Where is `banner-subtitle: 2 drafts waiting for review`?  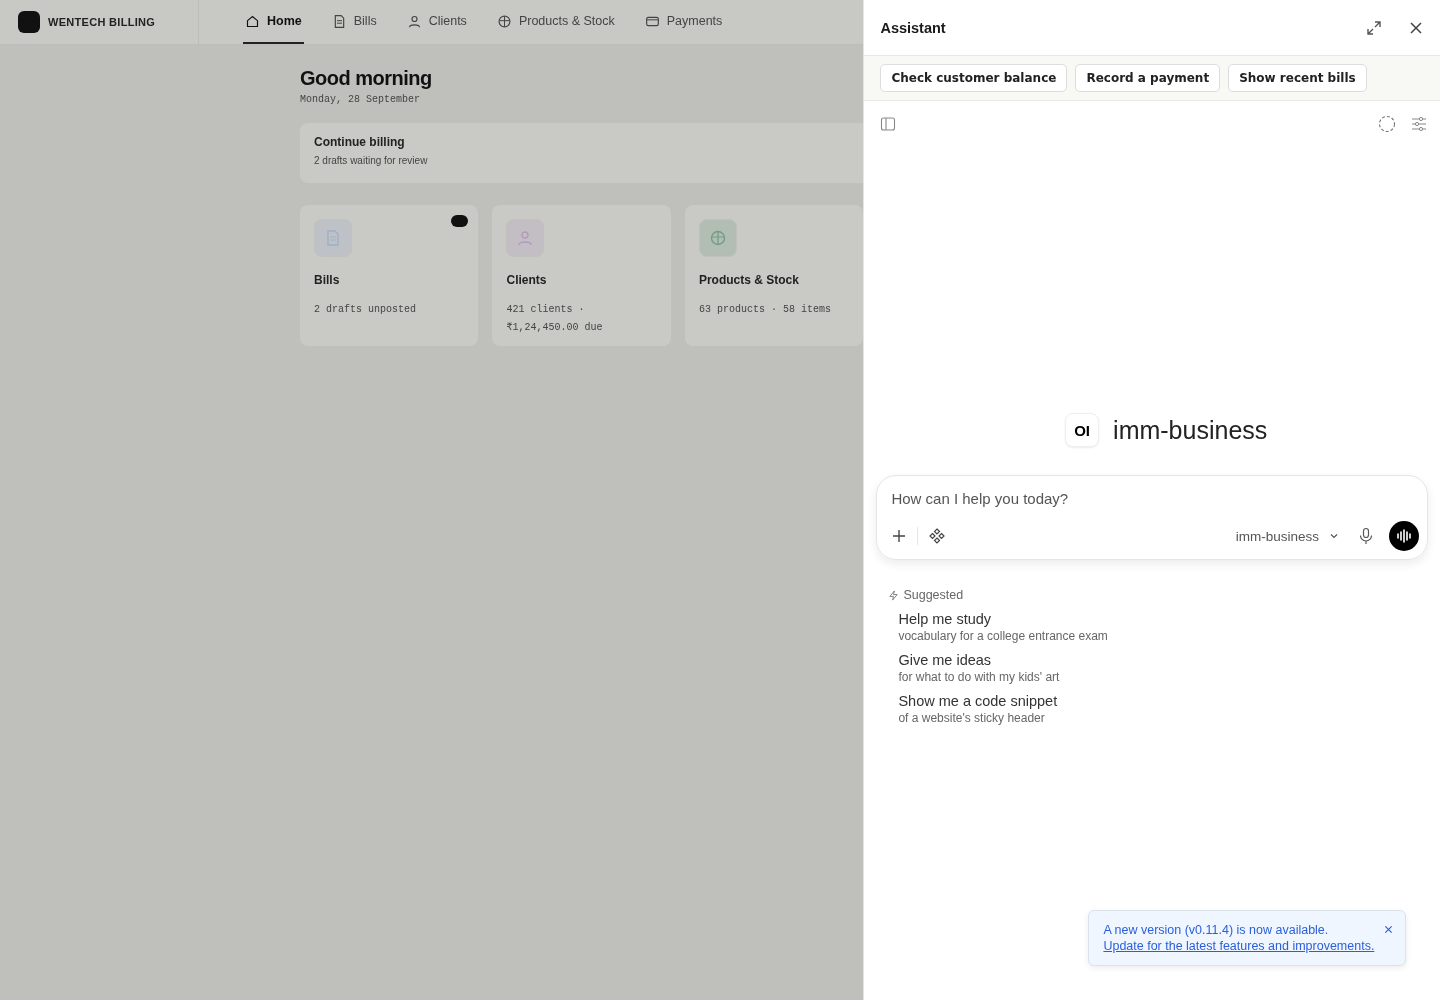 banner-subtitle: 2 drafts waiting for review is located at coordinates (371, 160).